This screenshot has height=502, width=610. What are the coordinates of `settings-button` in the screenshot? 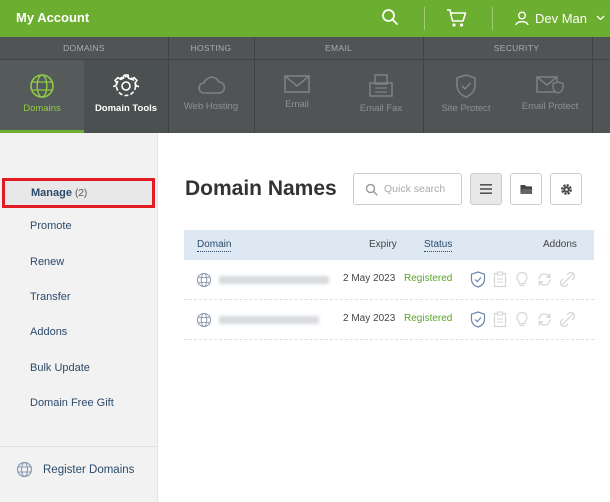 It's located at (566, 189).